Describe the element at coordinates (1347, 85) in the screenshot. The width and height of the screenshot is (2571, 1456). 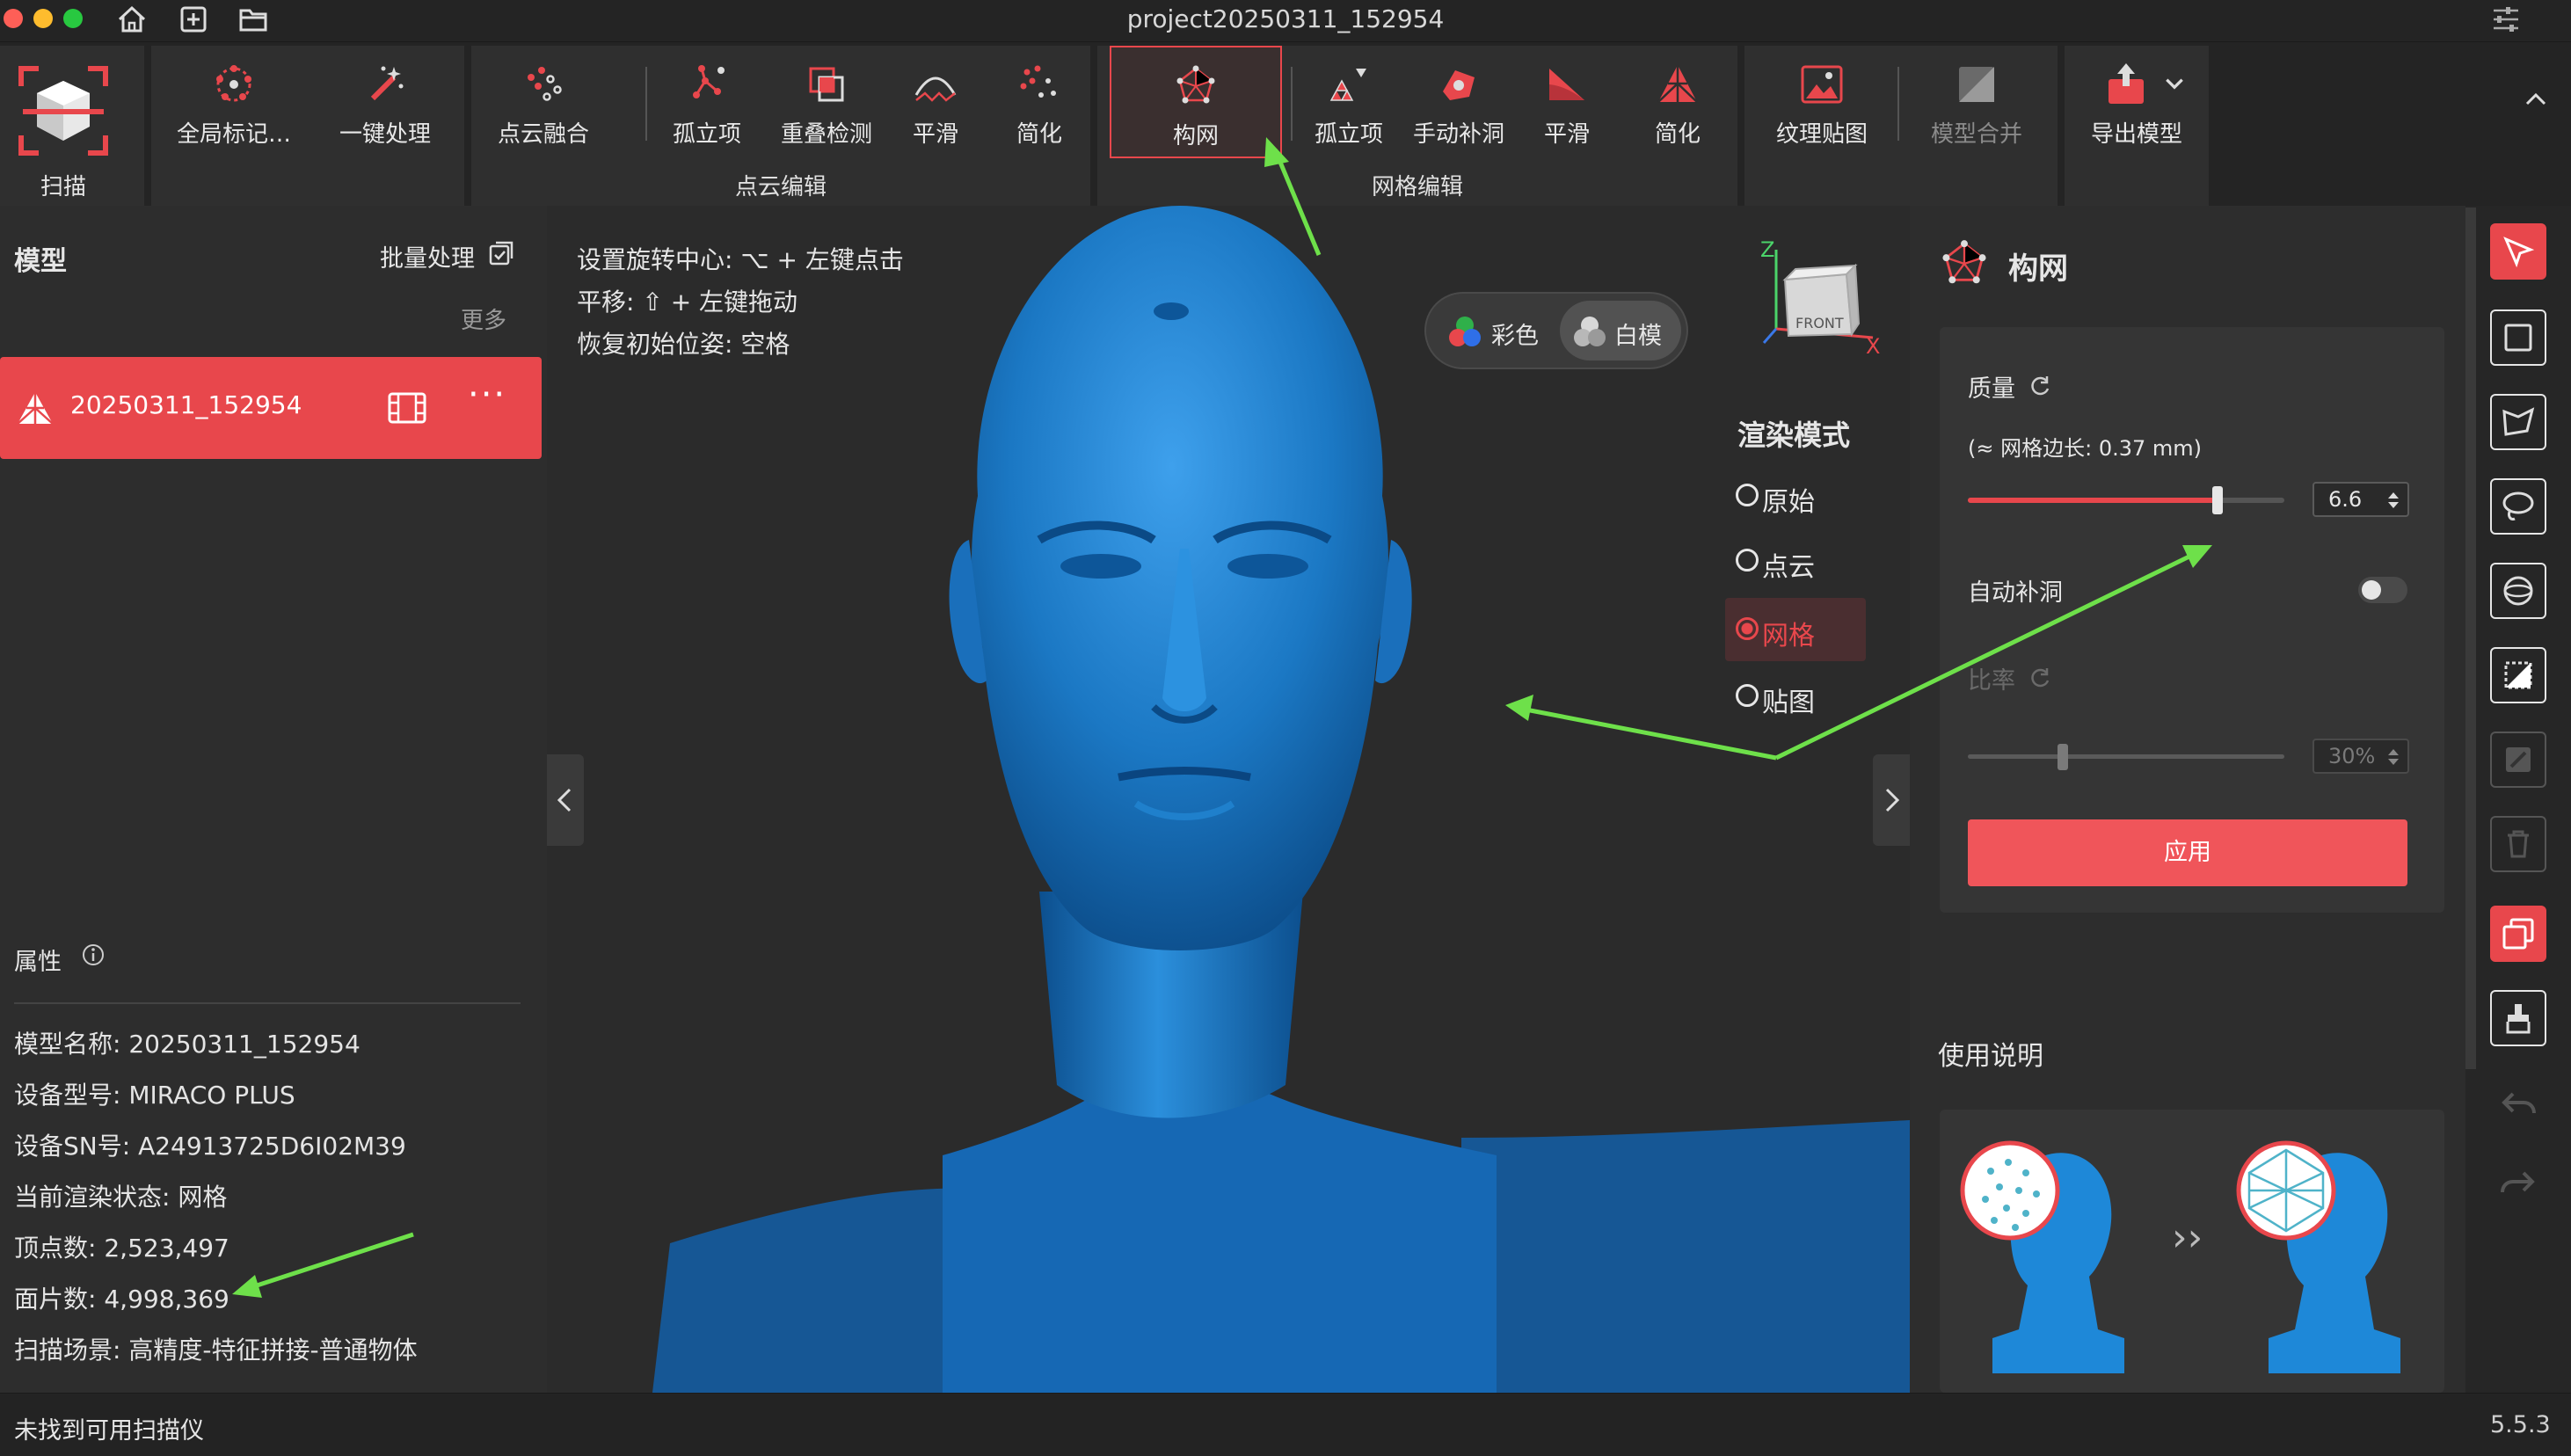
I see `mesh-isolated-icon` at that location.